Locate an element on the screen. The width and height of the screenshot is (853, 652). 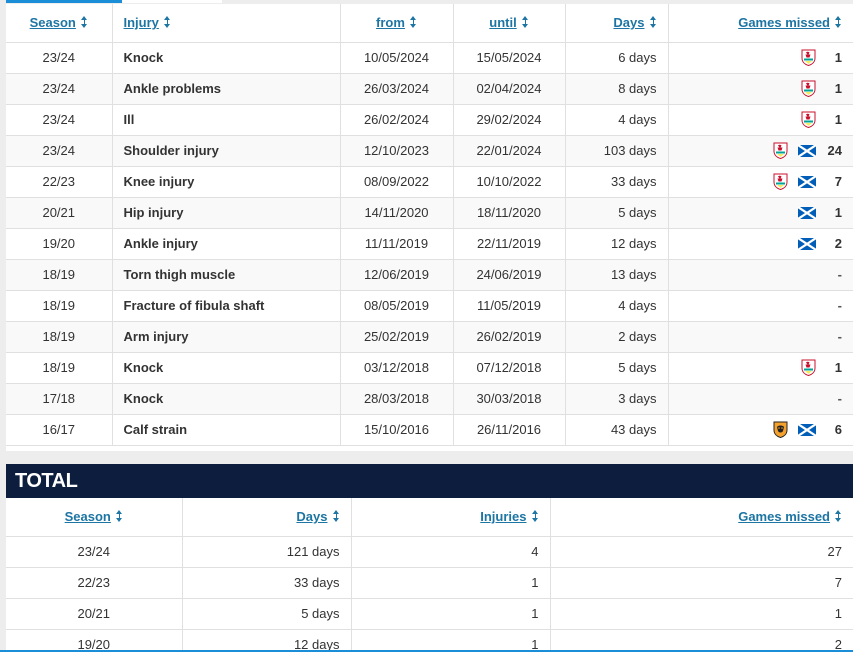
sort-games-missed-link: Games missed is located at coordinates (784, 22).